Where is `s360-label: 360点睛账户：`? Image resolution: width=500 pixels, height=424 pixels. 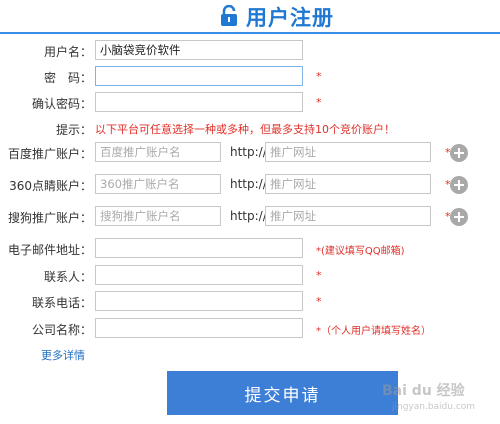
s360-label: 360点睛账户： is located at coordinates (50, 186).